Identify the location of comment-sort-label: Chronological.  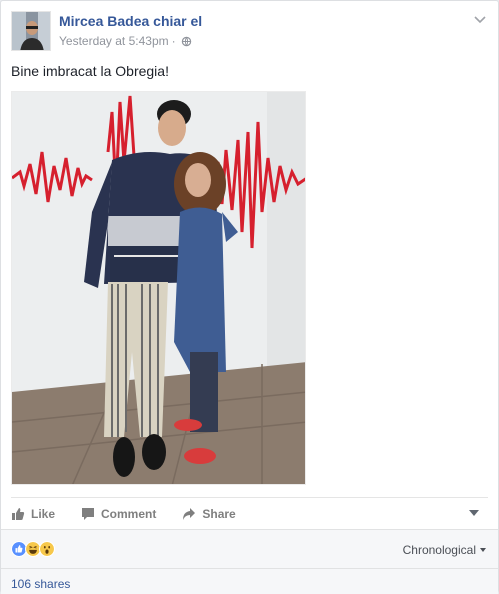
(439, 550).